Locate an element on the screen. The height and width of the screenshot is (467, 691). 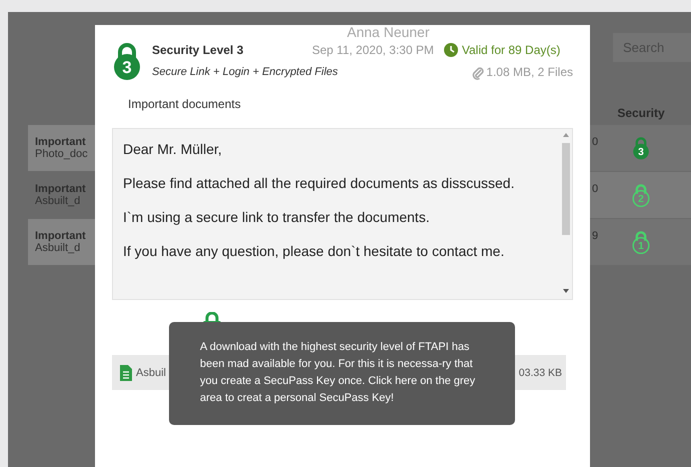
security-title: Security Level 3 is located at coordinates (198, 49).